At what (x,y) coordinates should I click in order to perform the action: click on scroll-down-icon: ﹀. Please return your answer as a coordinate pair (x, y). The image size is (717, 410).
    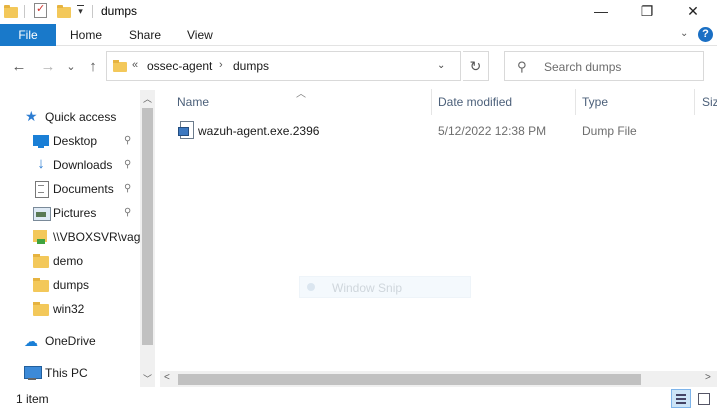
    Looking at the image, I should click on (147, 378).